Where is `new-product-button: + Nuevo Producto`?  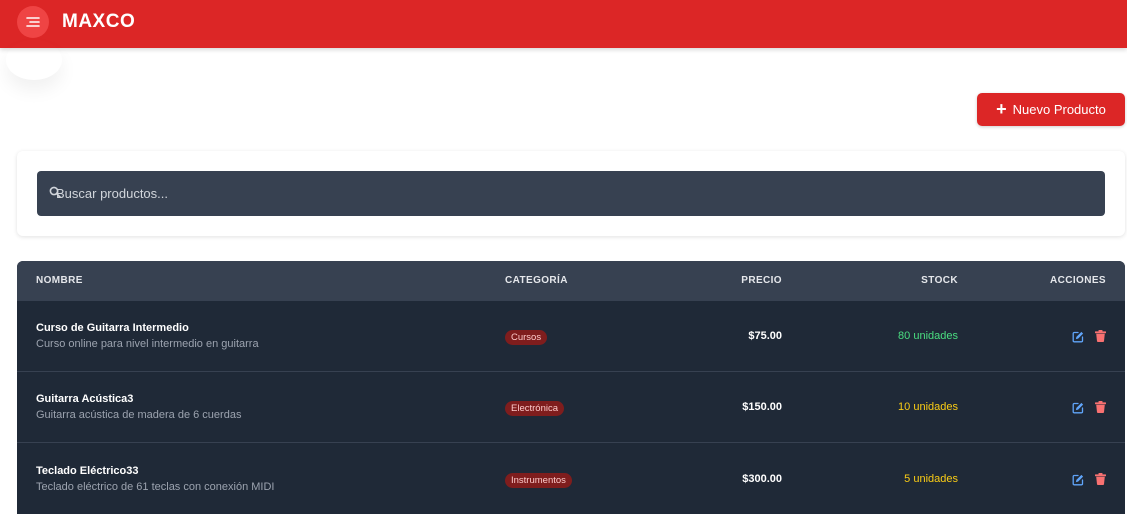 new-product-button: + Nuevo Producto is located at coordinates (1051, 109).